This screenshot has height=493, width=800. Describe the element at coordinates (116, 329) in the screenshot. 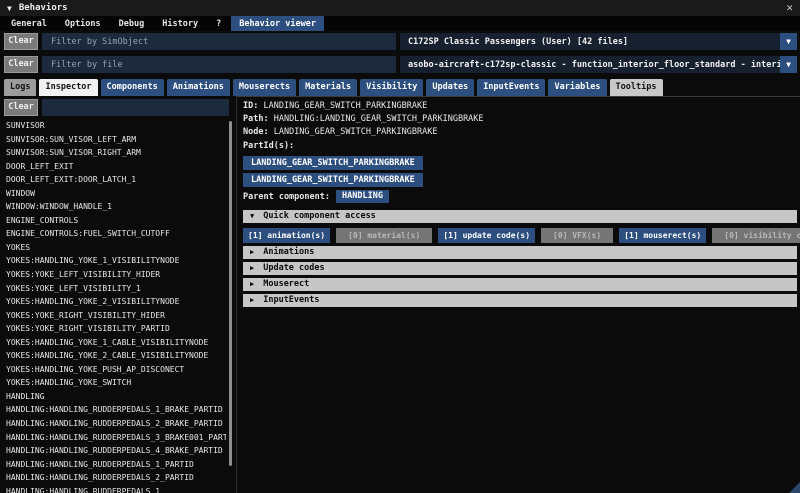

I see `list-item: YOKES:YOKE_RIGHT_VISIBILITY_PARTID` at that location.